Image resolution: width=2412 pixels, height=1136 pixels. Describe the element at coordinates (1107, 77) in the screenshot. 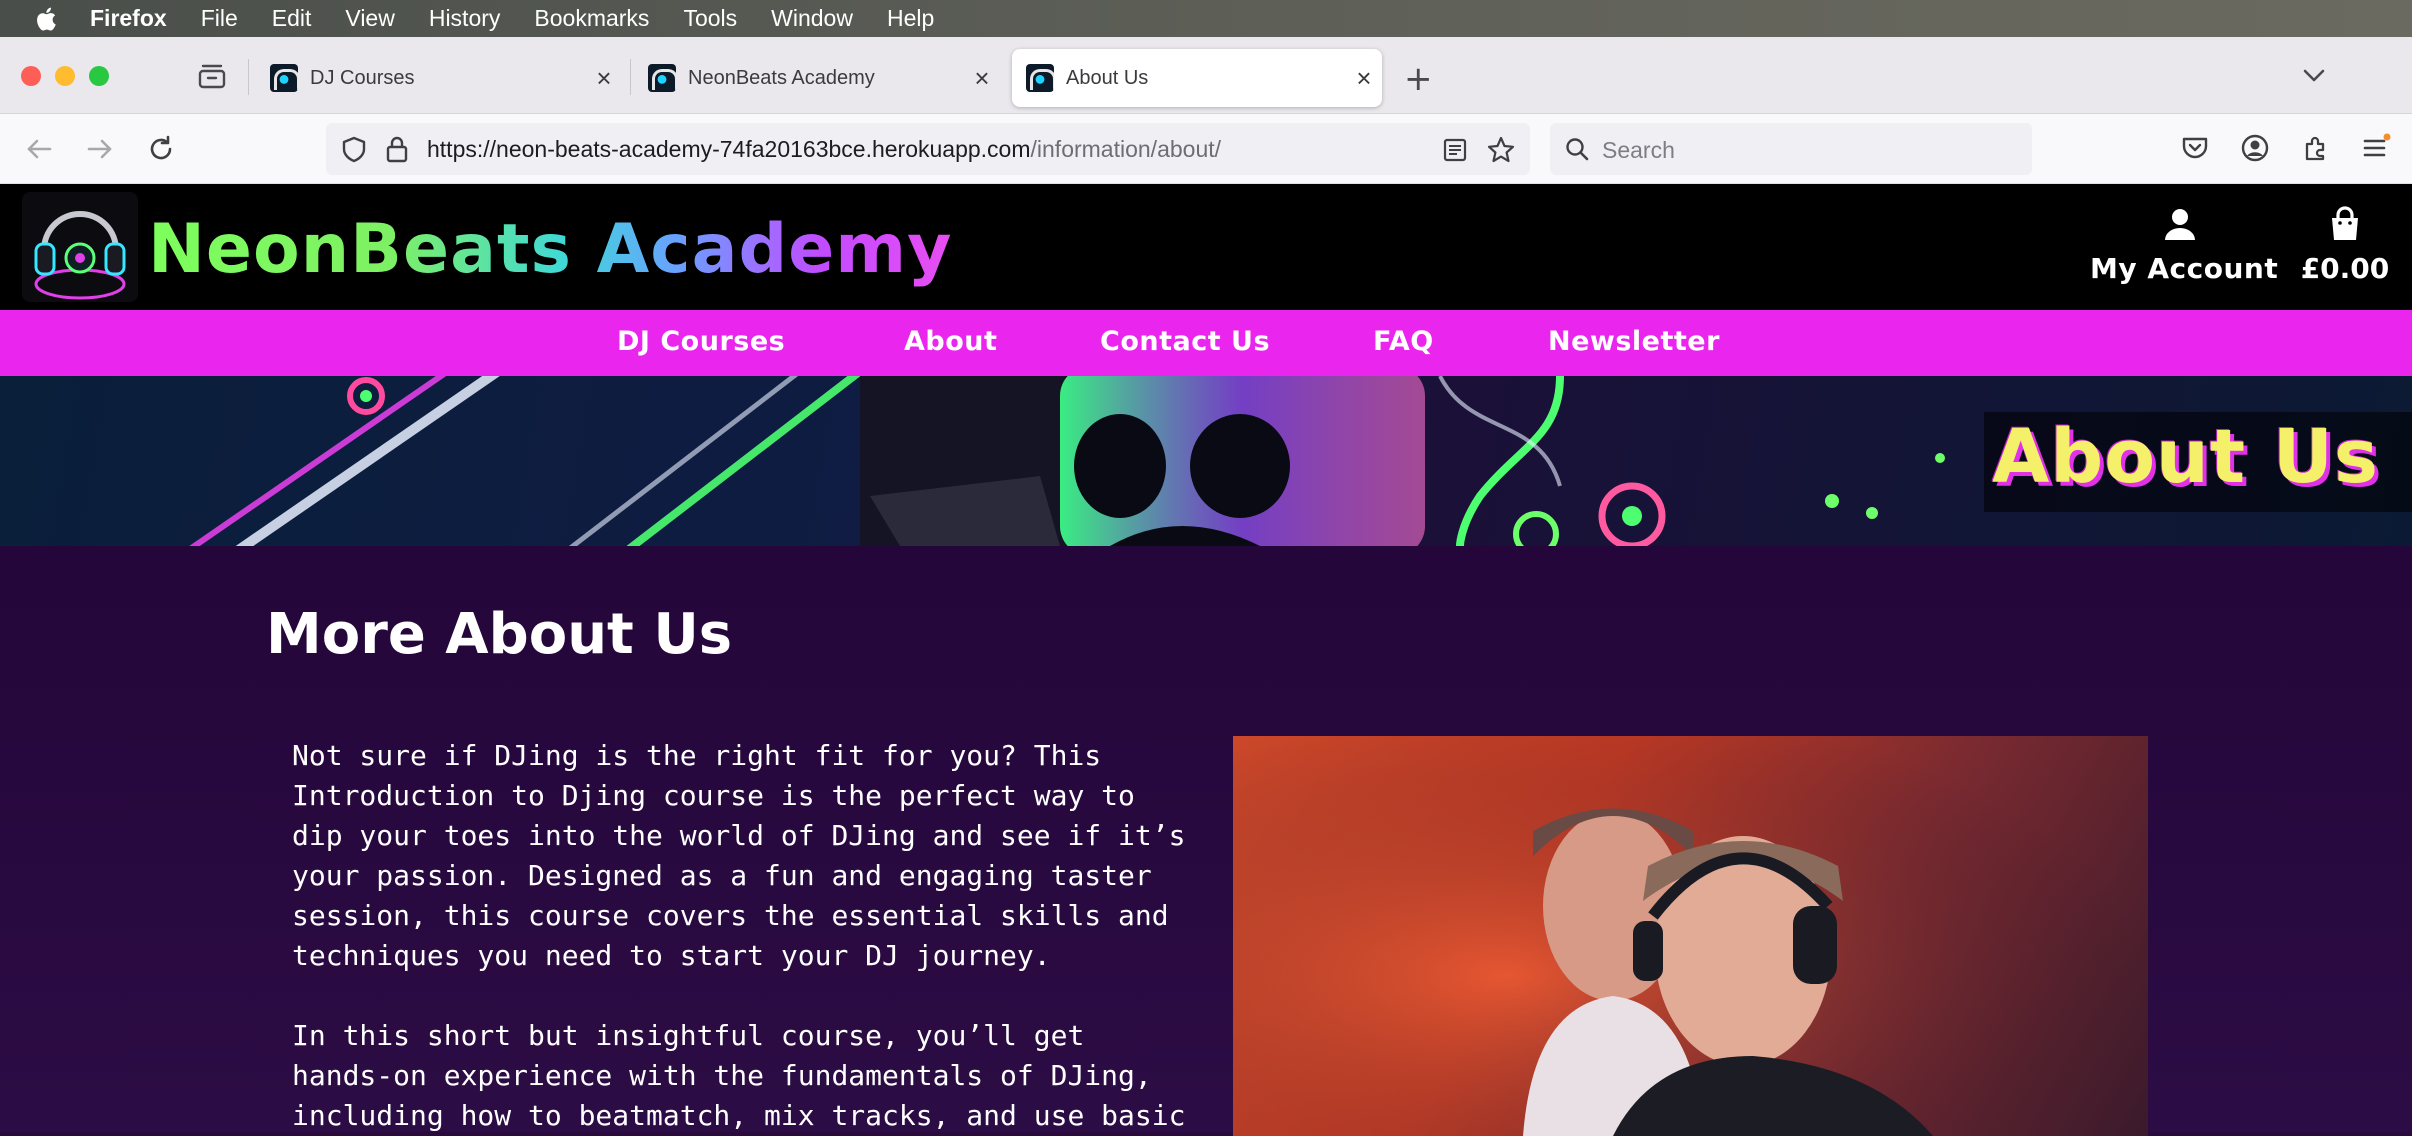

I see `tab-title: About Us` at that location.